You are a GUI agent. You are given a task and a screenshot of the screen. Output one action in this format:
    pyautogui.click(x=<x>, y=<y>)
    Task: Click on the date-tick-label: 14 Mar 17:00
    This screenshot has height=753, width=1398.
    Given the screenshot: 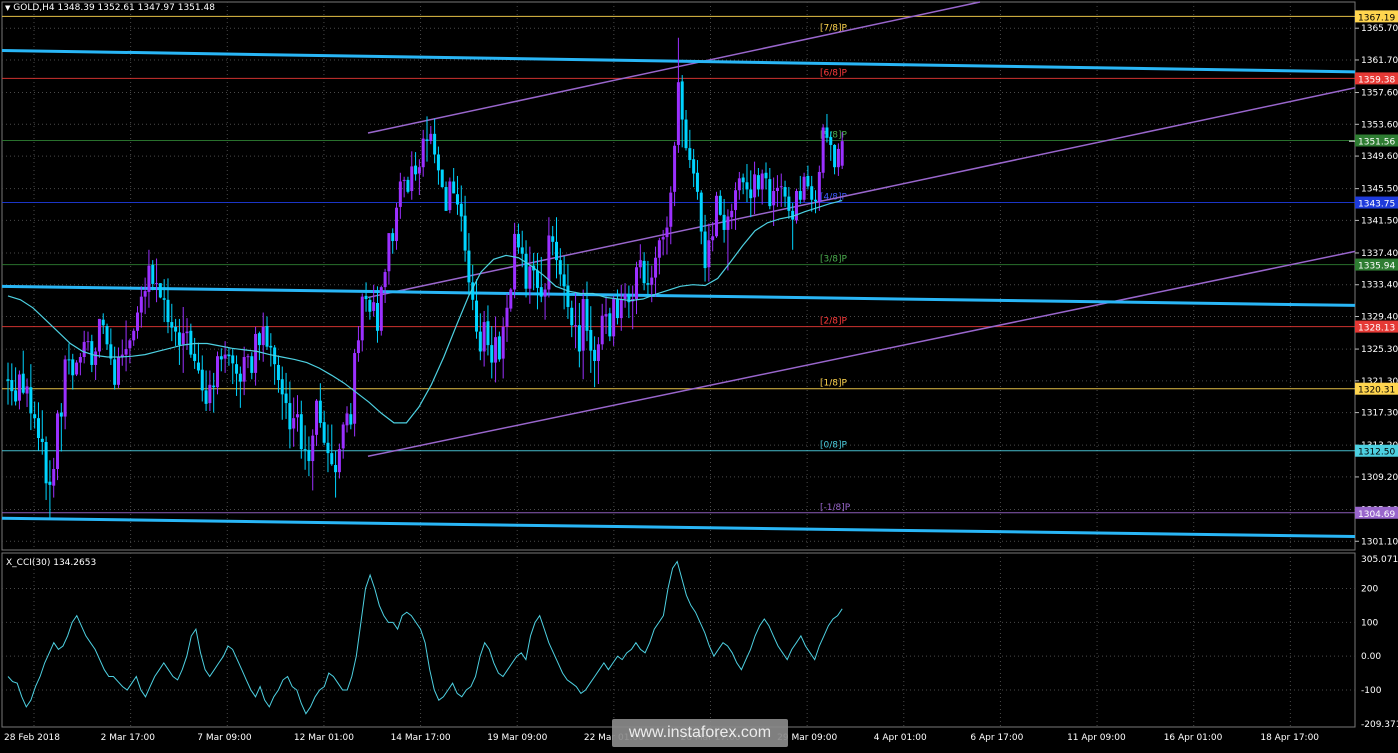 What is the action you would take?
    pyautogui.click(x=421, y=738)
    